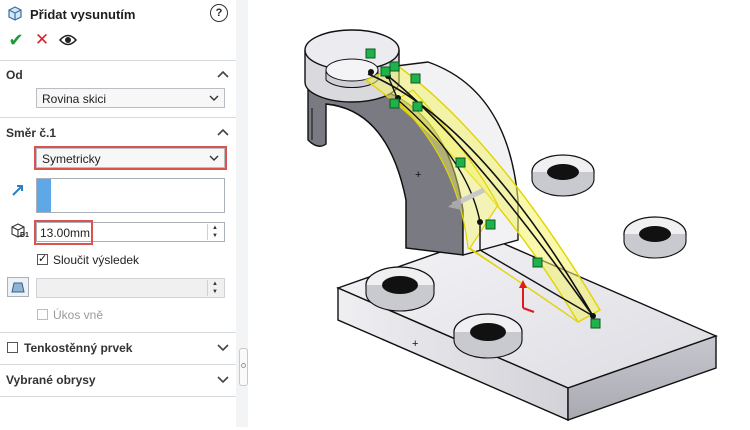 This screenshot has height=430, width=750. I want to click on section-selected-contours-header: Vybrané obrysy, so click(119, 380).